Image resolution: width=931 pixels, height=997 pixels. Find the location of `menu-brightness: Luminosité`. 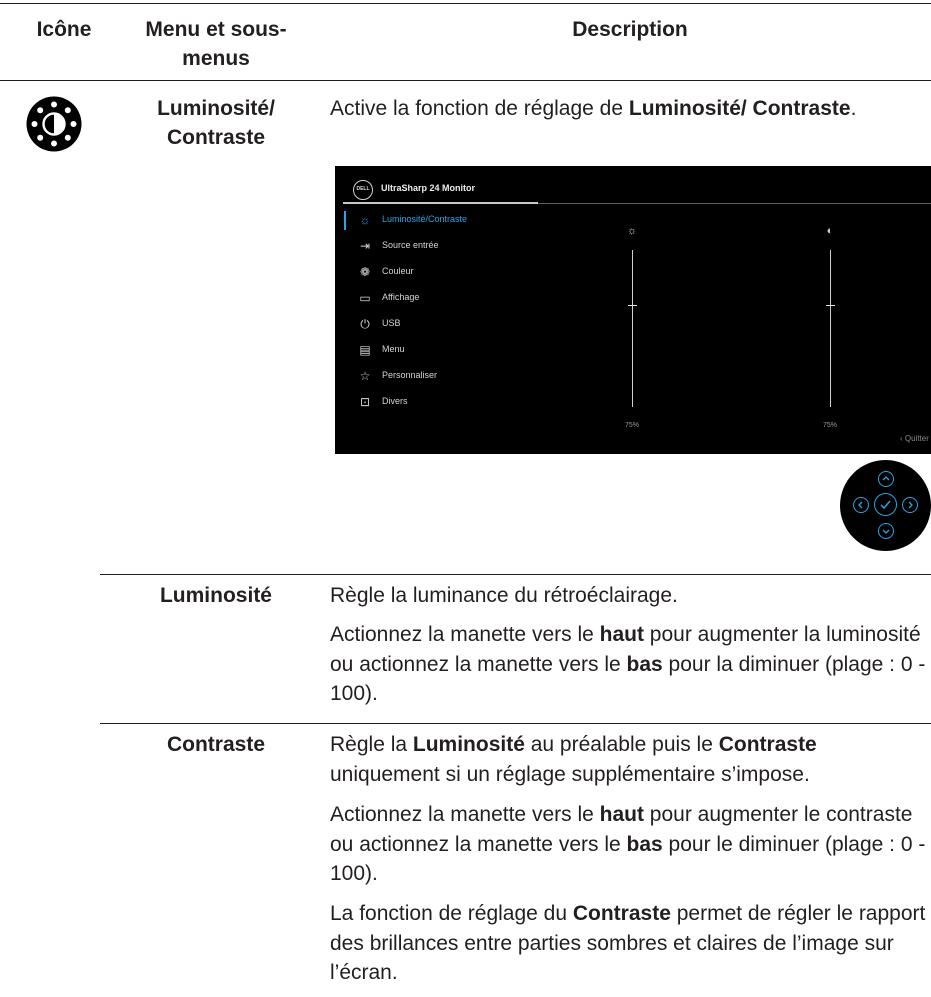

menu-brightness: Luminosité is located at coordinates (215, 595).